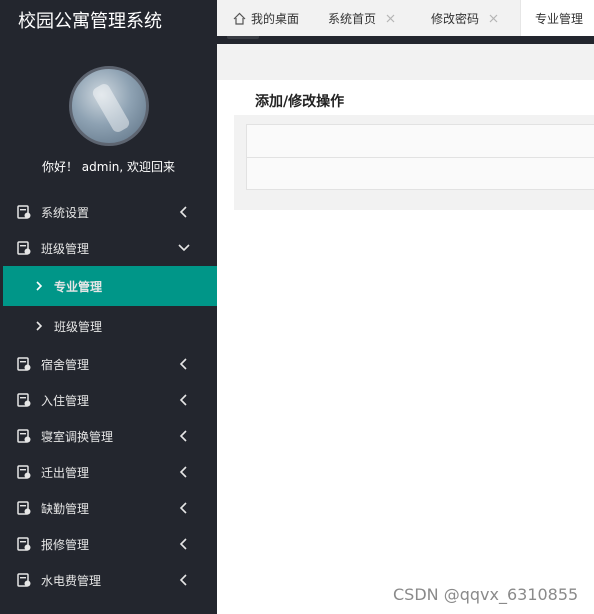 The image size is (594, 614). I want to click on app-title: 校园公寓管理系统, so click(90, 21).